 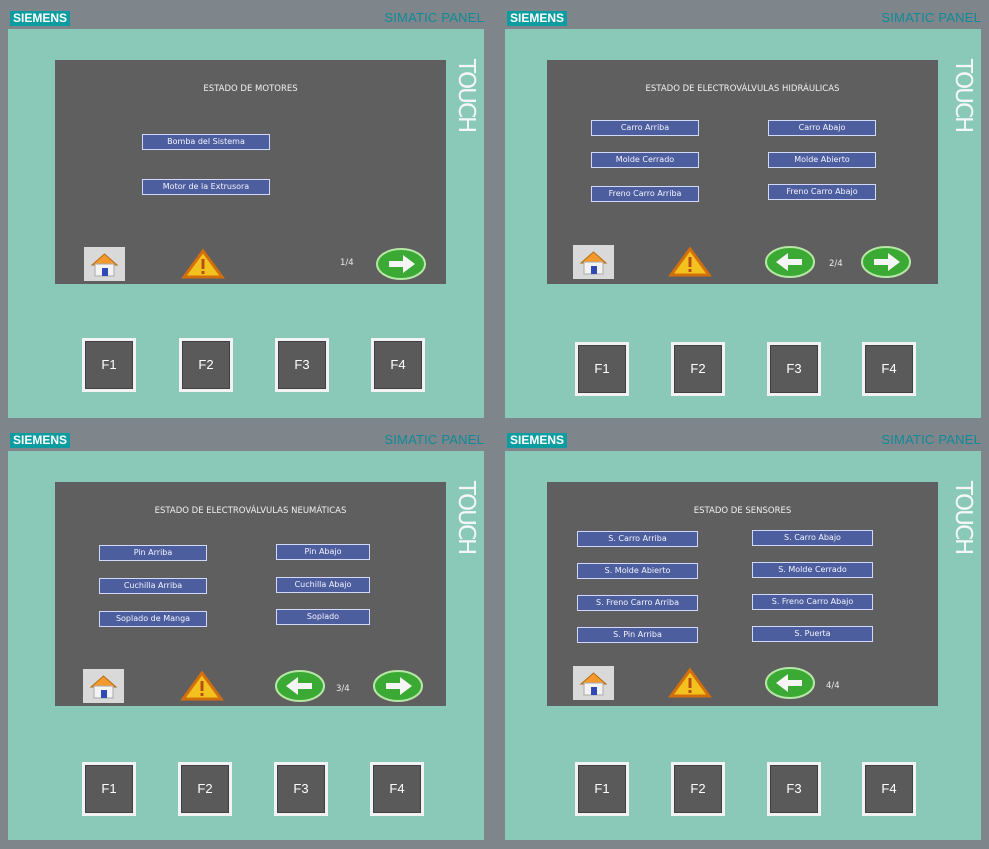 I want to click on status-button-pin-abajo: Pin Abajo, so click(x=323, y=552).